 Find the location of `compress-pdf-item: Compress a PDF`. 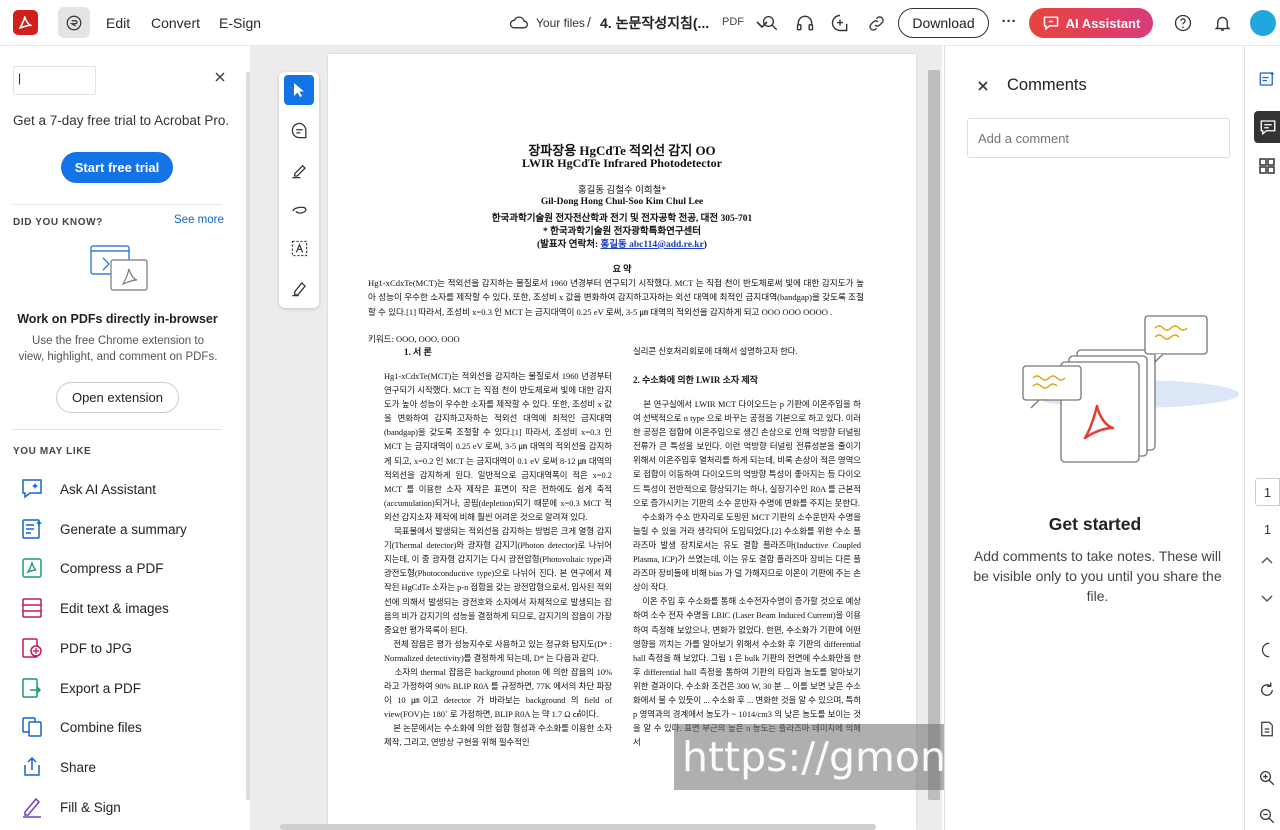

compress-pdf-item: Compress a PDF is located at coordinates (123, 568).